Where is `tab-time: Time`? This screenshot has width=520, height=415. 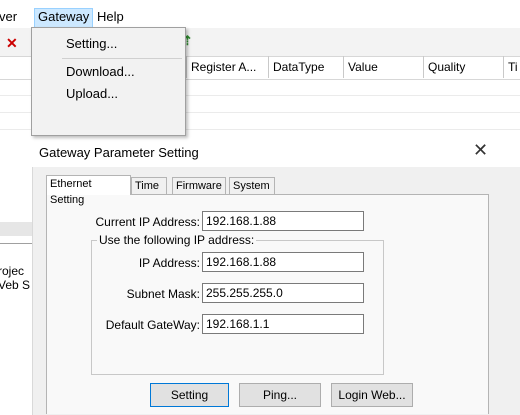 tab-time: Time is located at coordinates (149, 185).